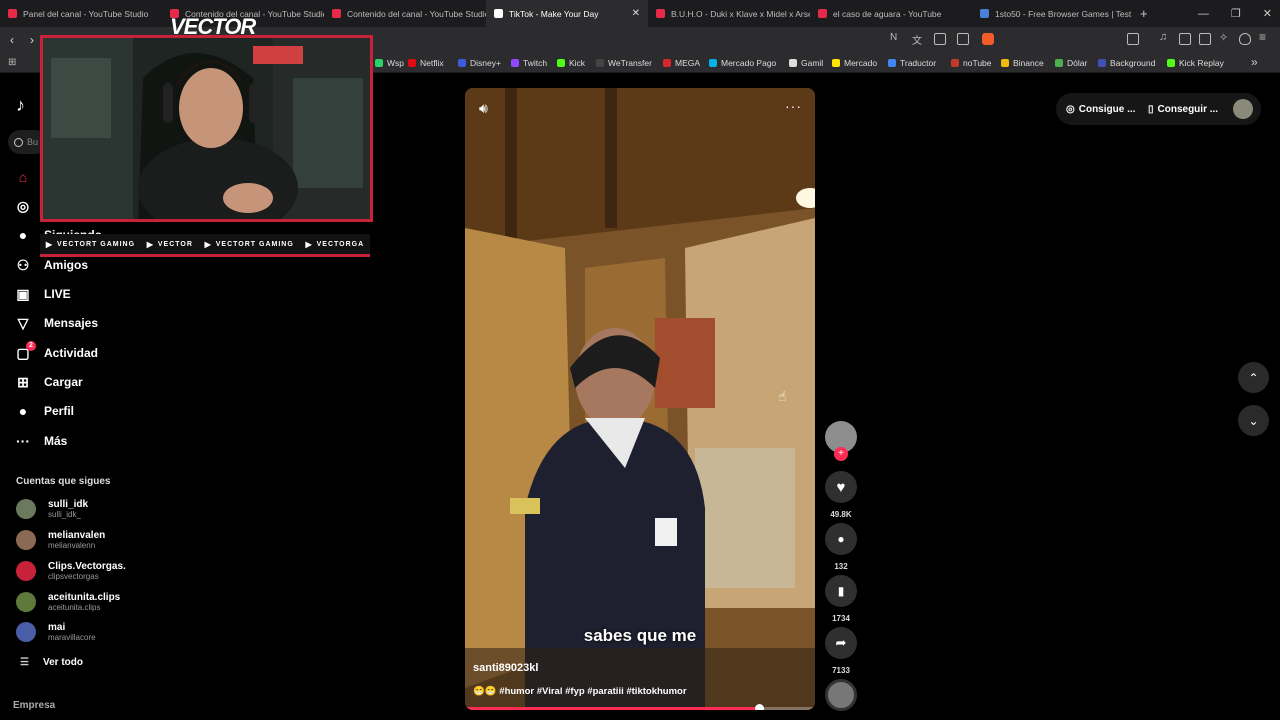 This screenshot has width=1280, height=720. I want to click on leo-ai-icon: ✧, so click(1225, 37).